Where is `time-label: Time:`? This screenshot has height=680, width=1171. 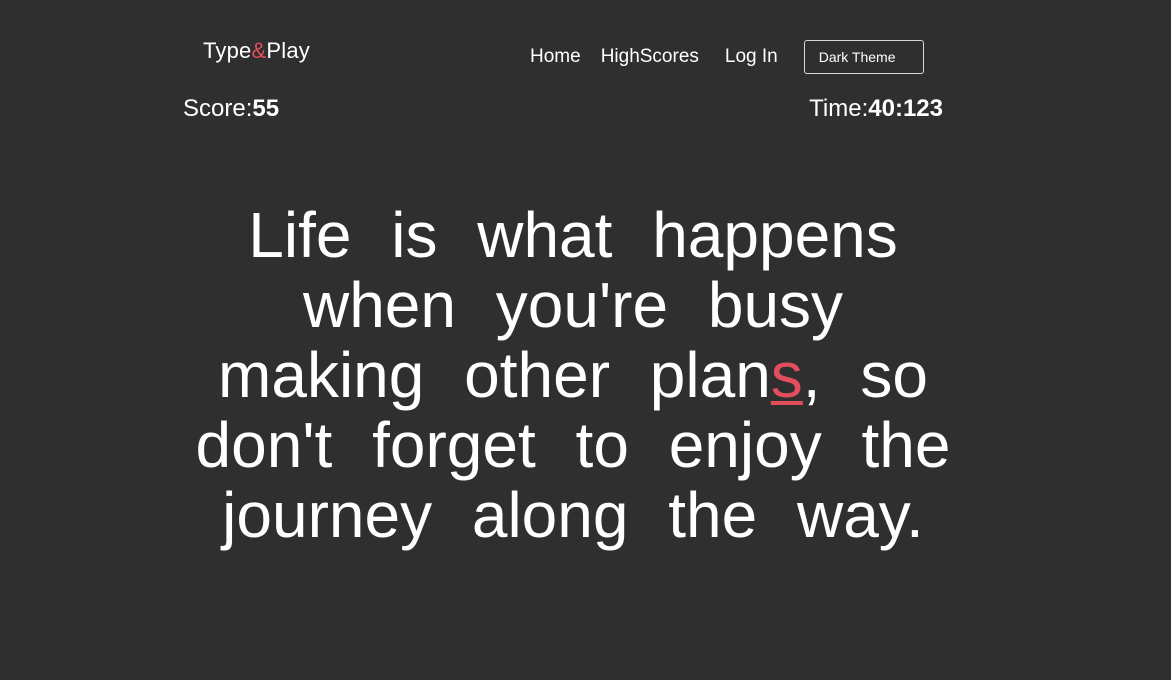 time-label: Time: is located at coordinates (839, 108).